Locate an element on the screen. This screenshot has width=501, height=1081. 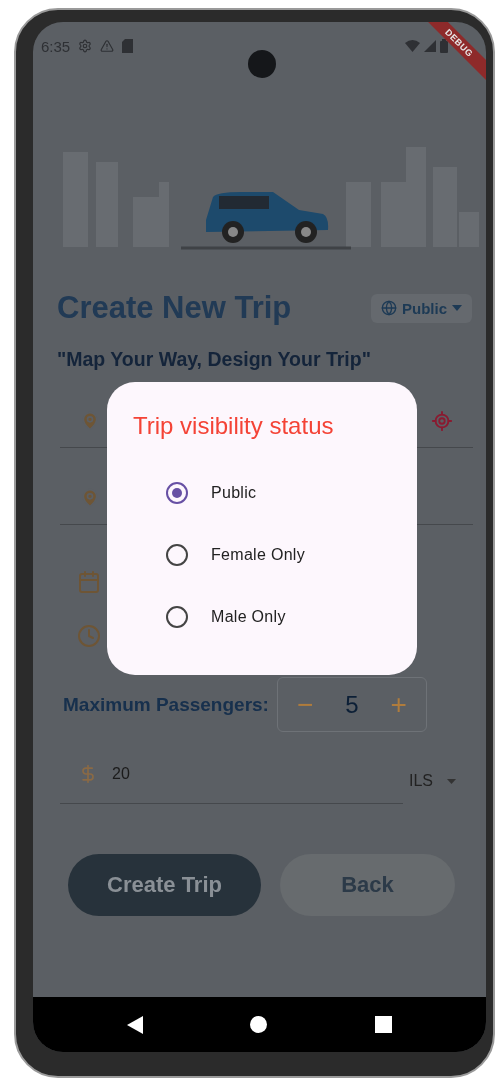
currency-dropdown: ILS is located at coordinates (432, 781).